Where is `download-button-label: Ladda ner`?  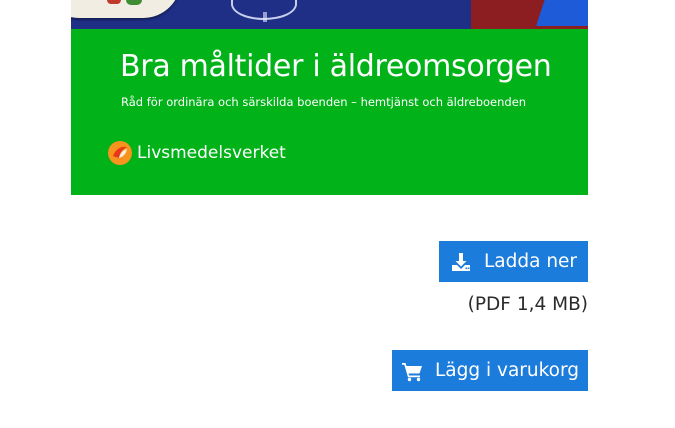
download-button-label: Ladda ner is located at coordinates (530, 261).